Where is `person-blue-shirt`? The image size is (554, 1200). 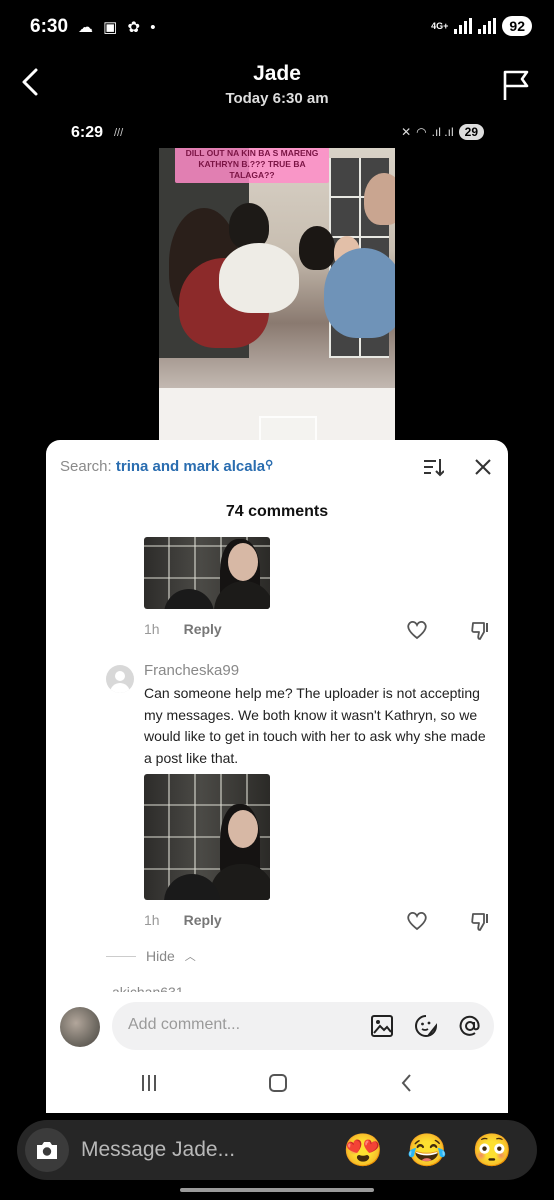 person-blue-shirt is located at coordinates (359, 293).